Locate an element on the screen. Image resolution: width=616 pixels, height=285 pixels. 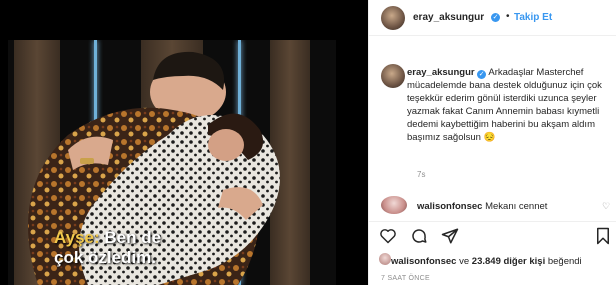
caption-username: eray_aksungur is located at coordinates (441, 72).